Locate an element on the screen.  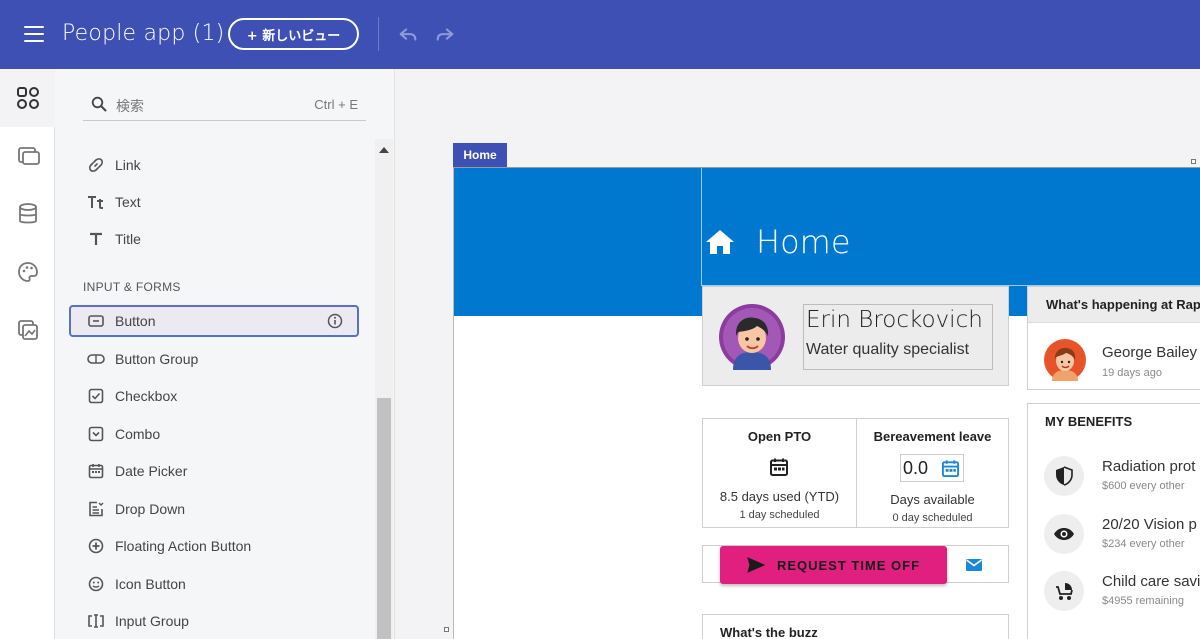
page-title: Home is located at coordinates (803, 242).